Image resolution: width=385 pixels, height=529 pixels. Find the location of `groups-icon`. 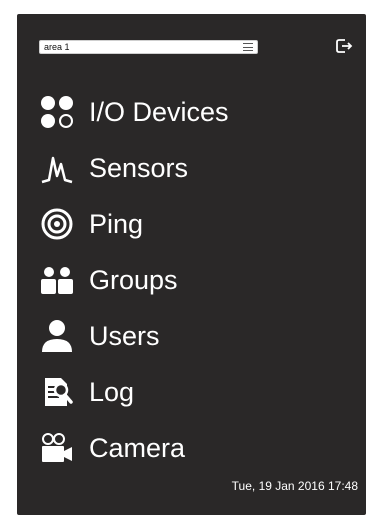

groups-icon is located at coordinates (57, 280).